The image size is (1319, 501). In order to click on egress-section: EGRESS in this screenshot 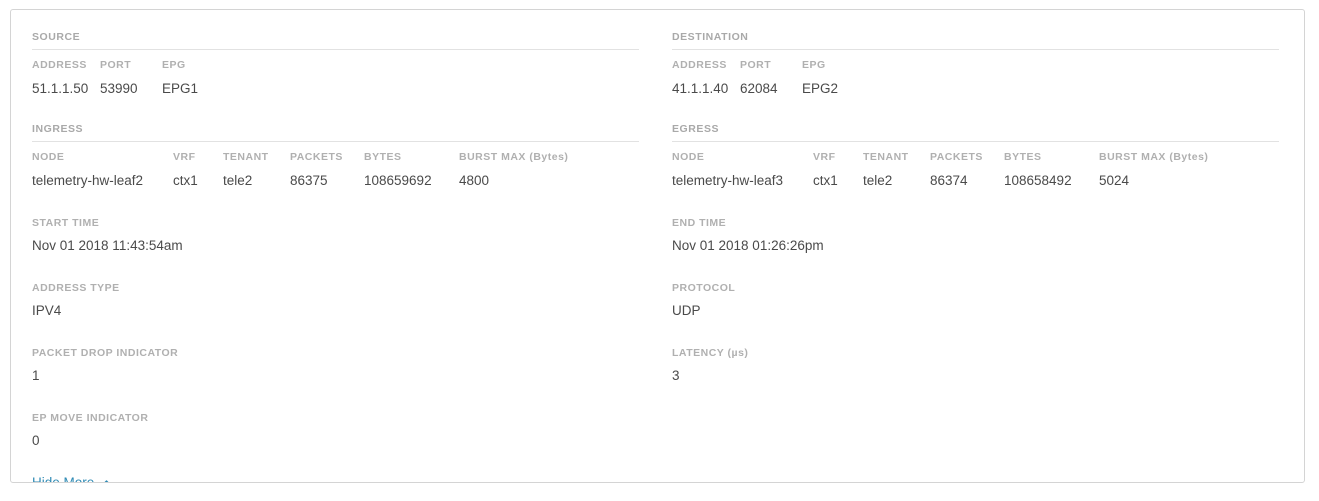, I will do `click(975, 132)`.